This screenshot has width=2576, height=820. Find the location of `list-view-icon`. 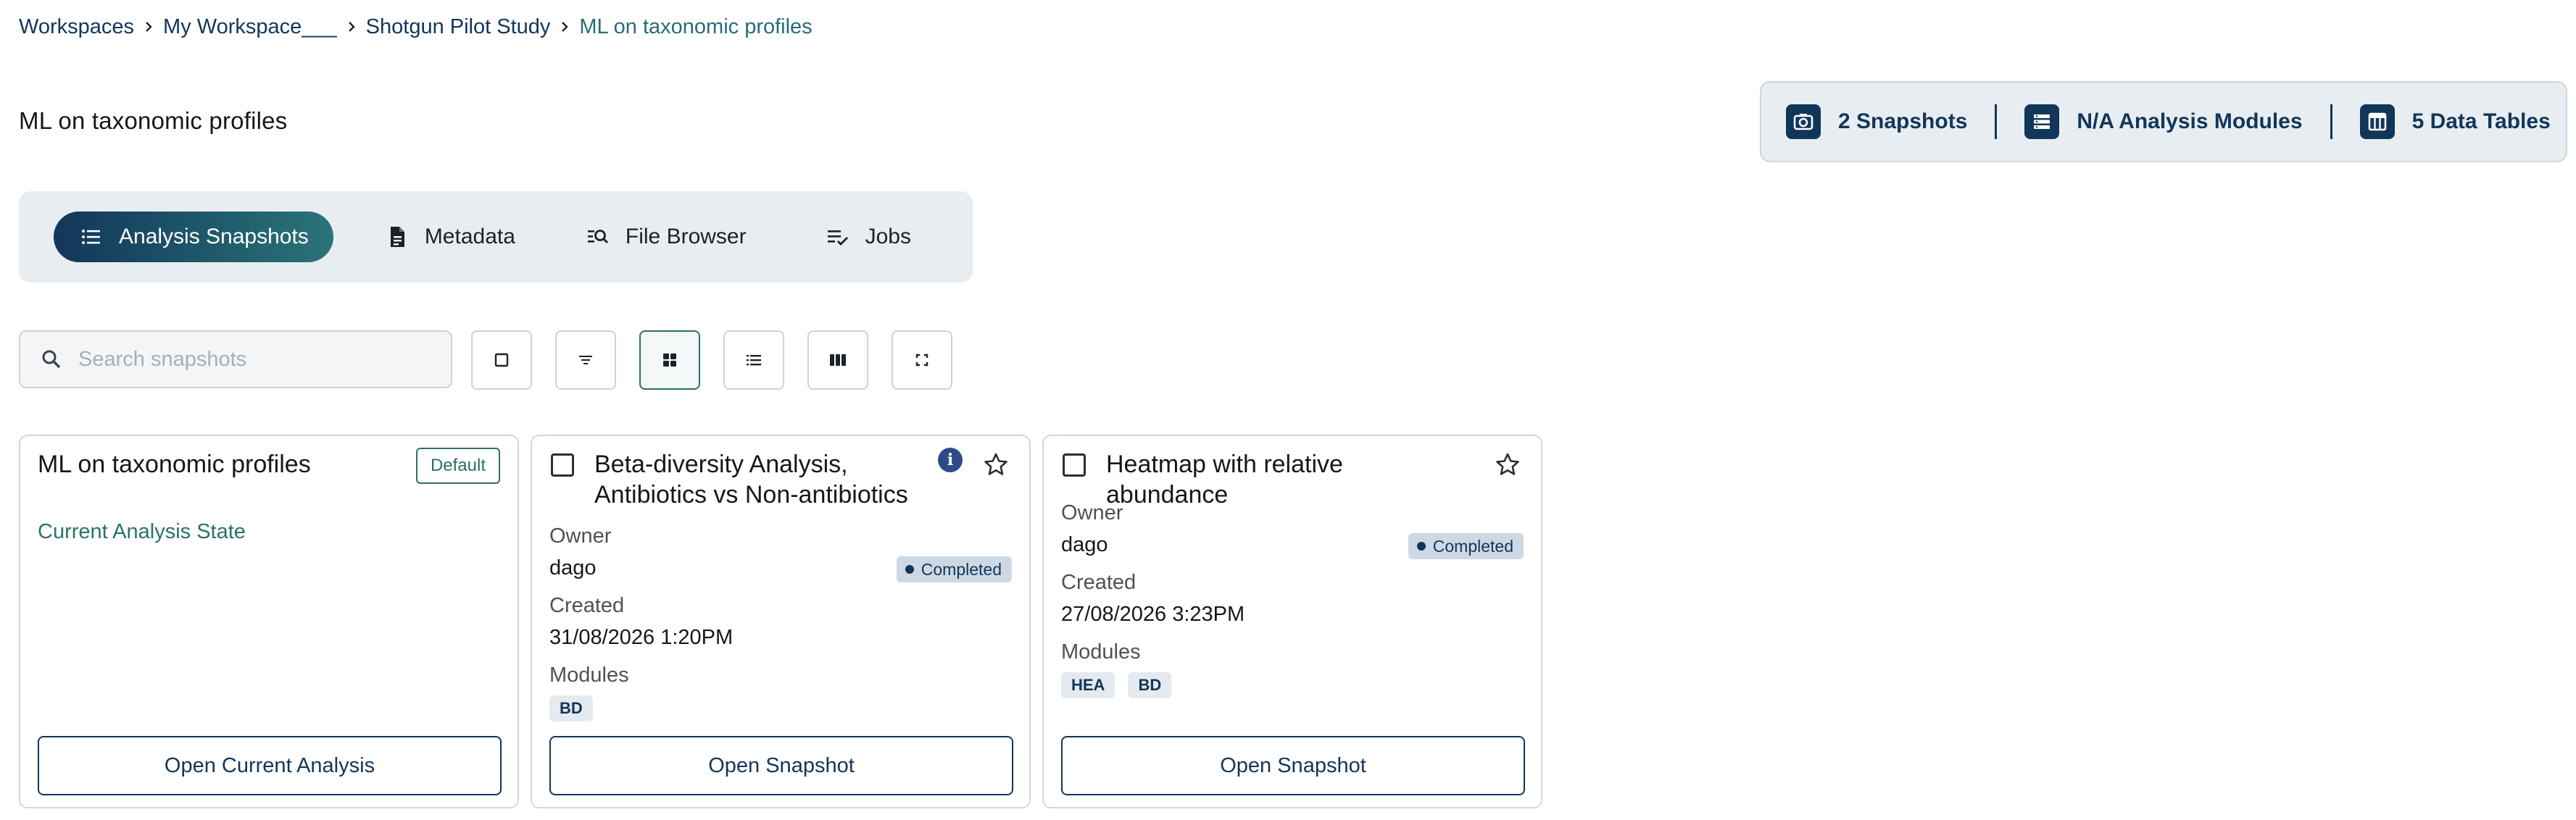

list-view-icon is located at coordinates (754, 360).